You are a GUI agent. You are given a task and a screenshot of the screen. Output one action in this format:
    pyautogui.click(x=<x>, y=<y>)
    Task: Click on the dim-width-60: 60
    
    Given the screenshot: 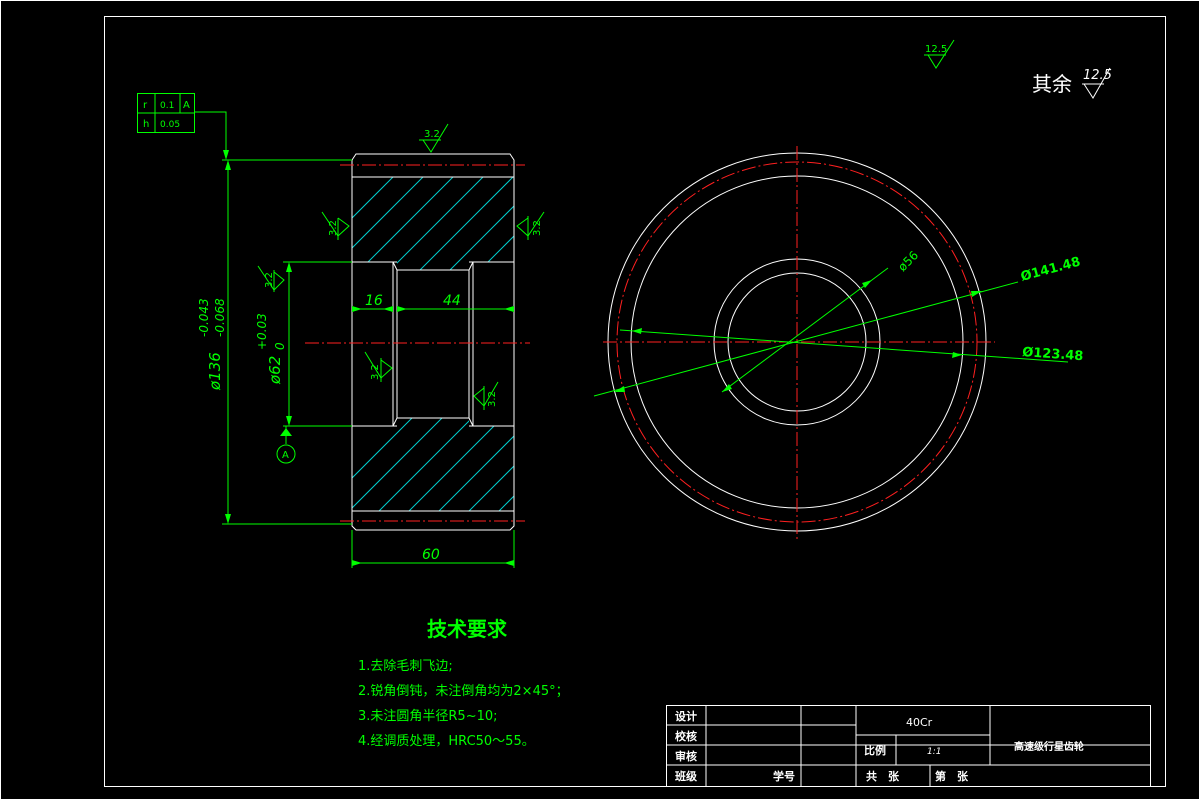 What is the action you would take?
    pyautogui.click(x=433, y=549)
    